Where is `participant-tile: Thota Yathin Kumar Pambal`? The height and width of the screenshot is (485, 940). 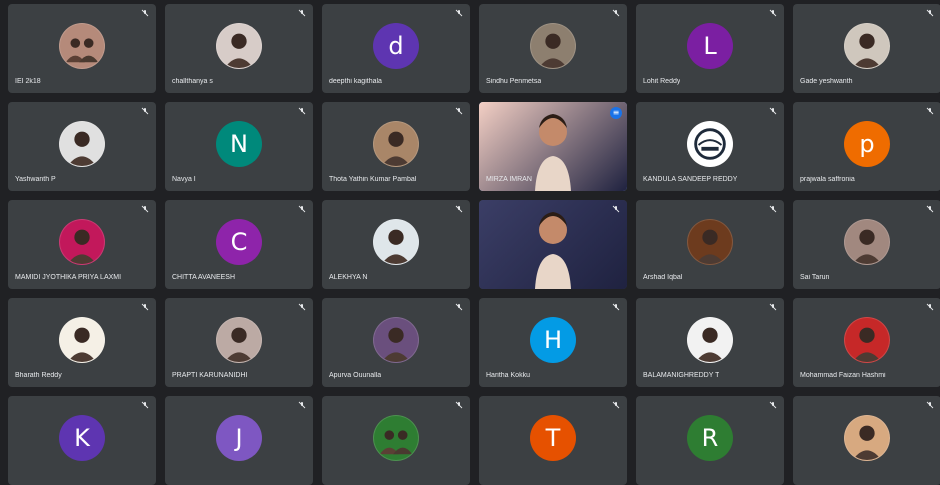
participant-tile: Thota Yathin Kumar Pambal is located at coordinates (396, 146).